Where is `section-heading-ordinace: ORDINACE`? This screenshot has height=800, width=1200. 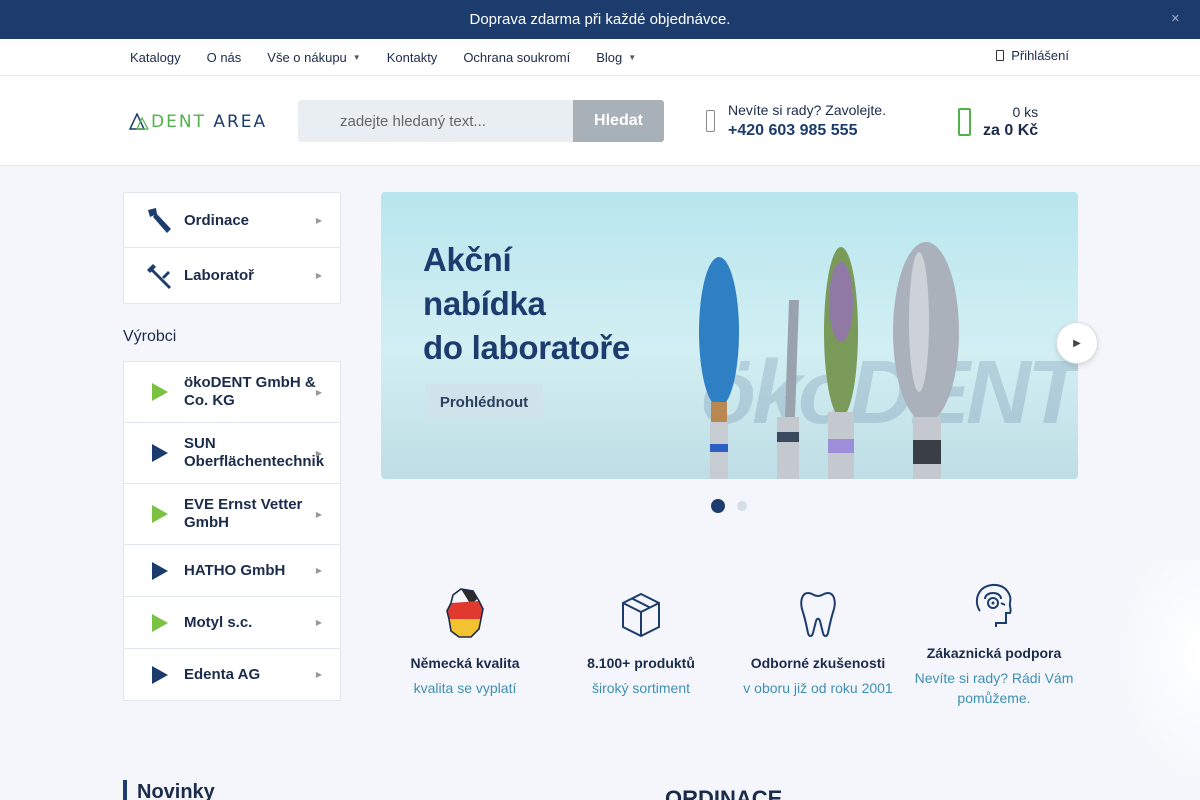
section-heading-ordinace: ORDINACE is located at coordinates (724, 793).